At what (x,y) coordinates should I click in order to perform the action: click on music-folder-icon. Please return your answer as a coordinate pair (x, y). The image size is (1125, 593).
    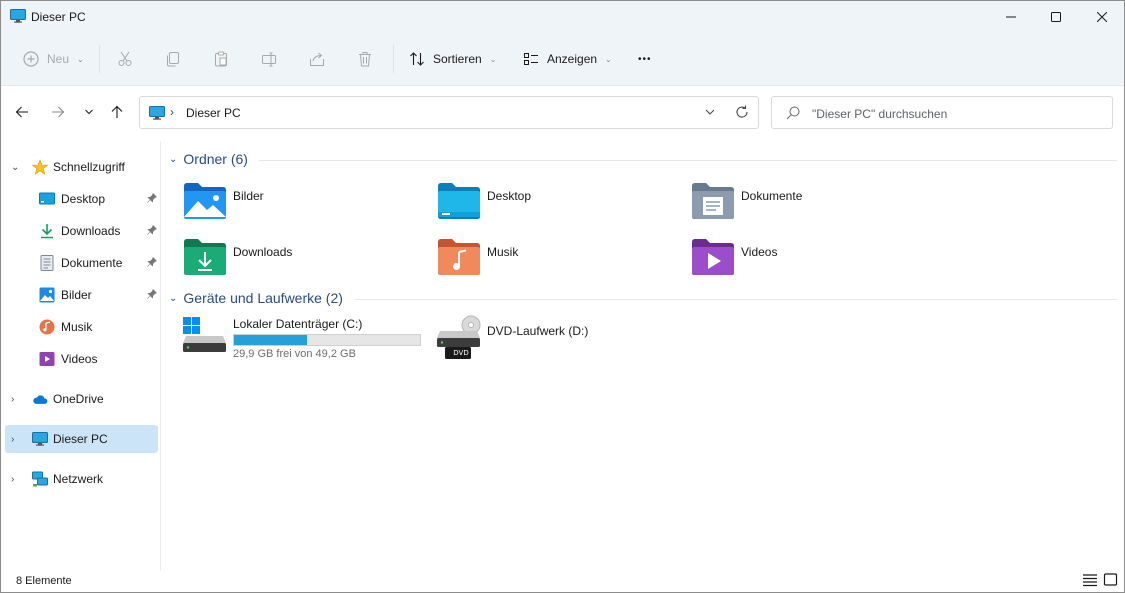
    Looking at the image, I should click on (459, 257).